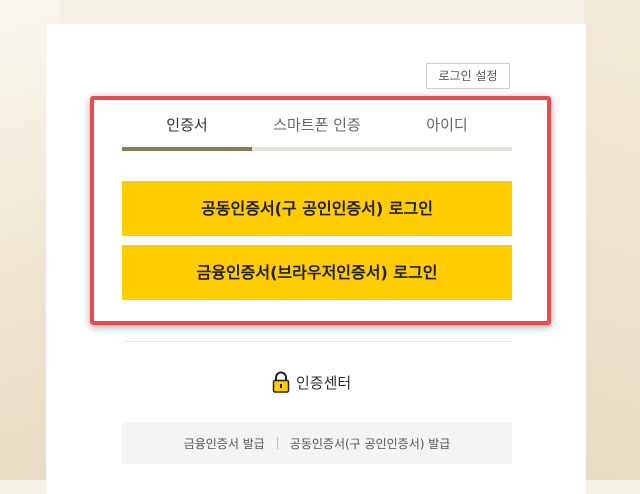 The height and width of the screenshot is (494, 640). I want to click on section-divider, so click(317, 341).